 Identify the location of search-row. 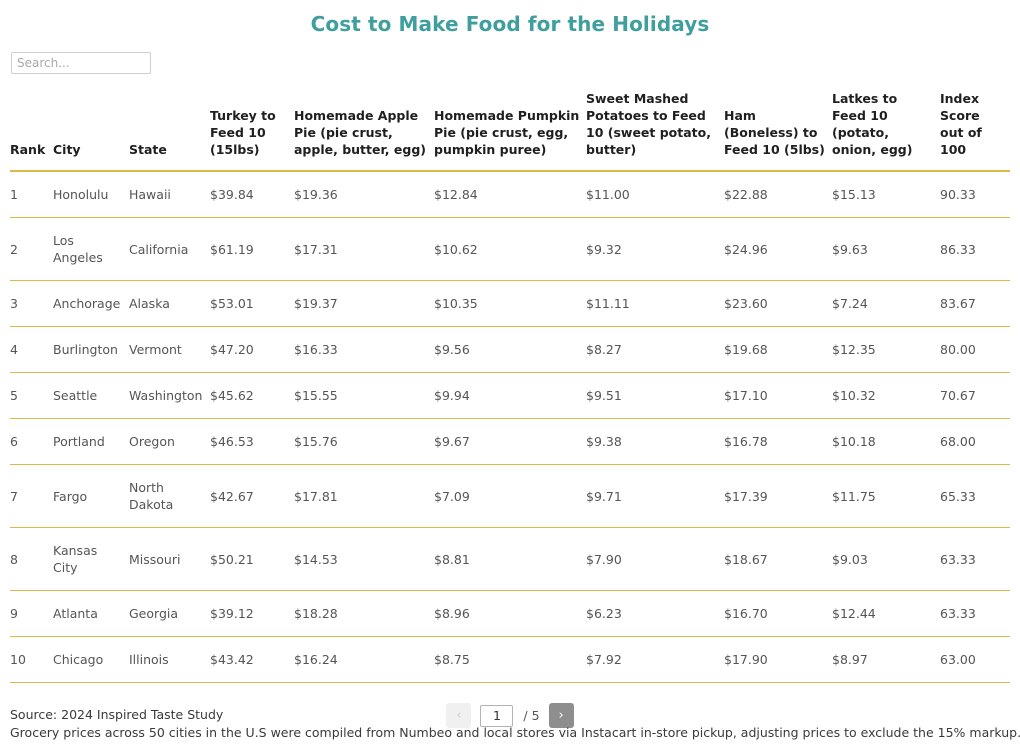
(510, 55).